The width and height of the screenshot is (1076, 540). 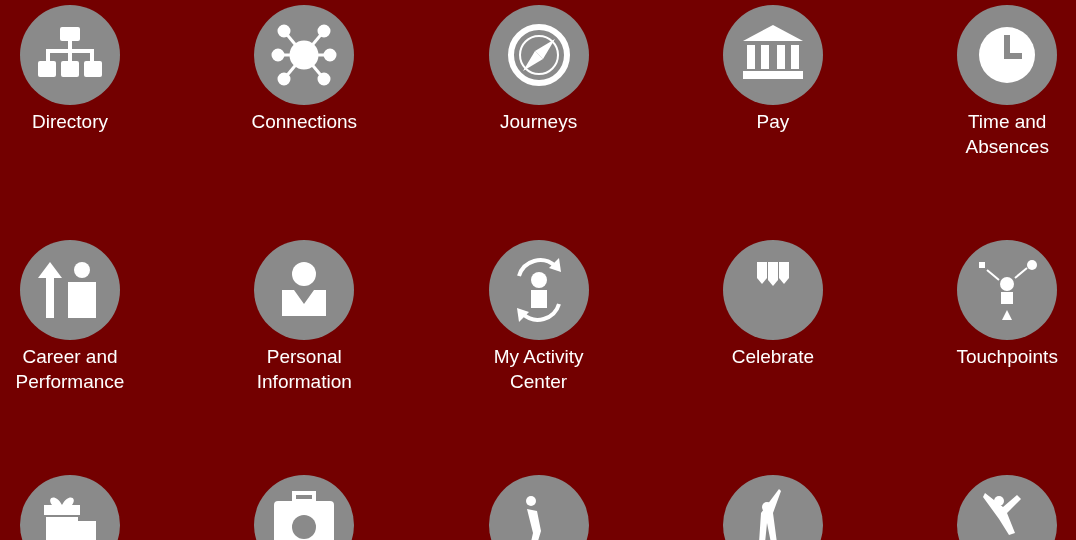 I want to click on app-tile: Touchpoints, so click(x=1007, y=304).